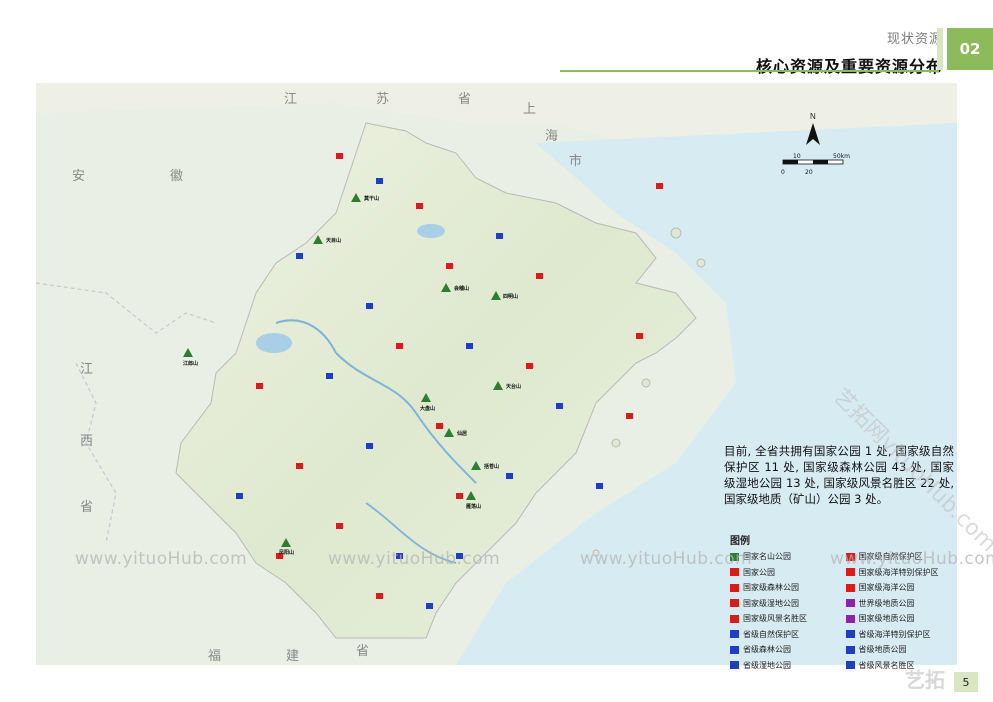 The width and height of the screenshot is (993, 702). I want to click on legend-label: 国家级森林公园, so click(771, 587).